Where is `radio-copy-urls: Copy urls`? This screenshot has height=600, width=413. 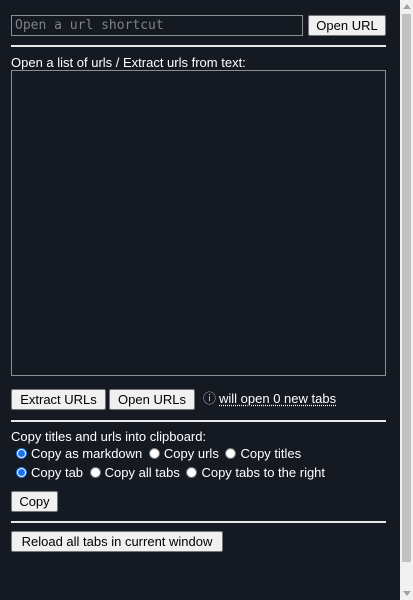 radio-copy-urls: Copy urls is located at coordinates (183, 454).